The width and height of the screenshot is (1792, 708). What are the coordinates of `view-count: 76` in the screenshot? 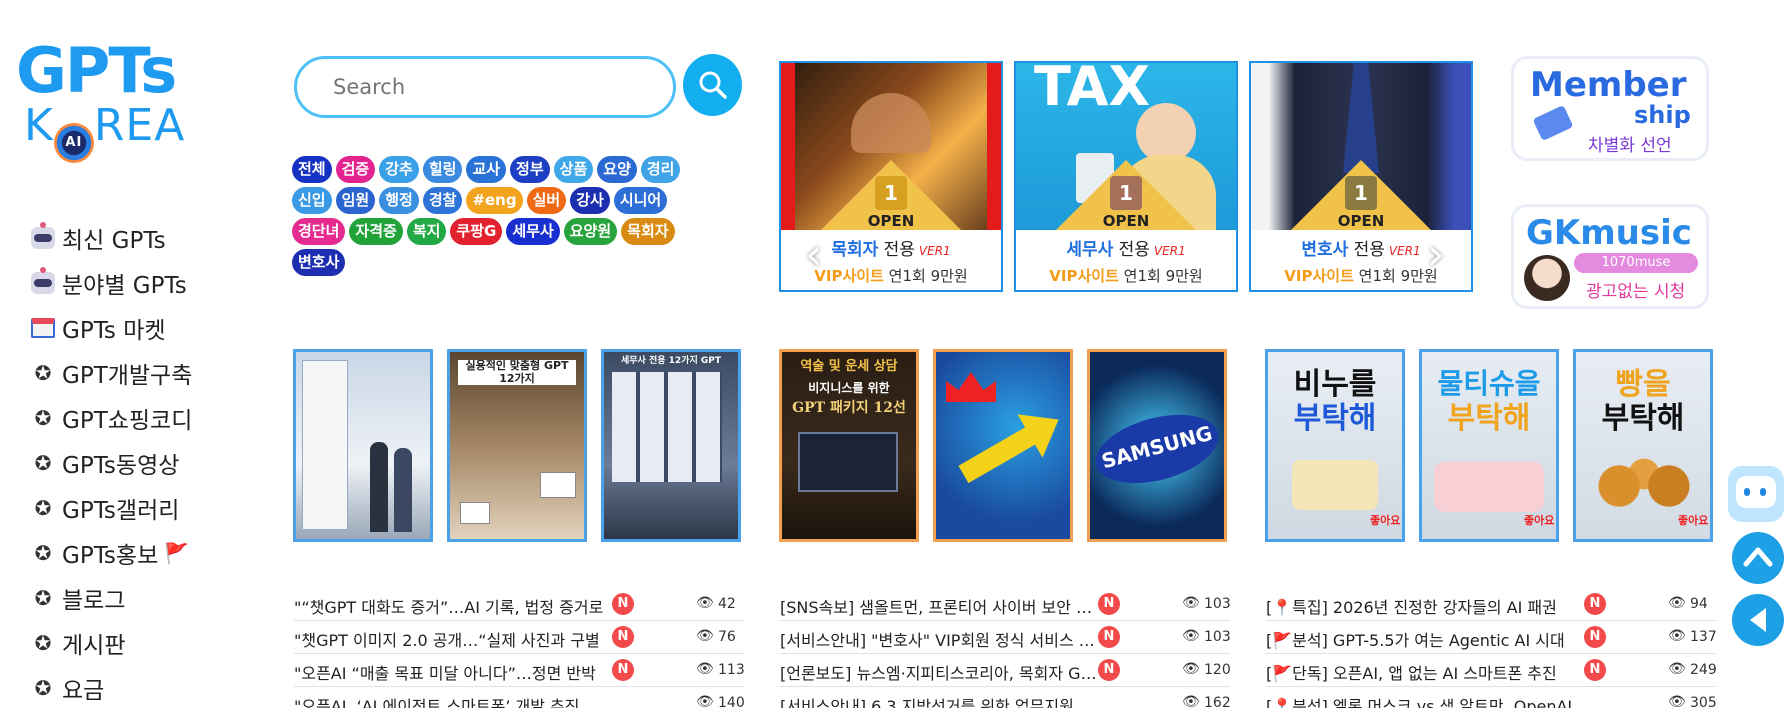 It's located at (727, 637).